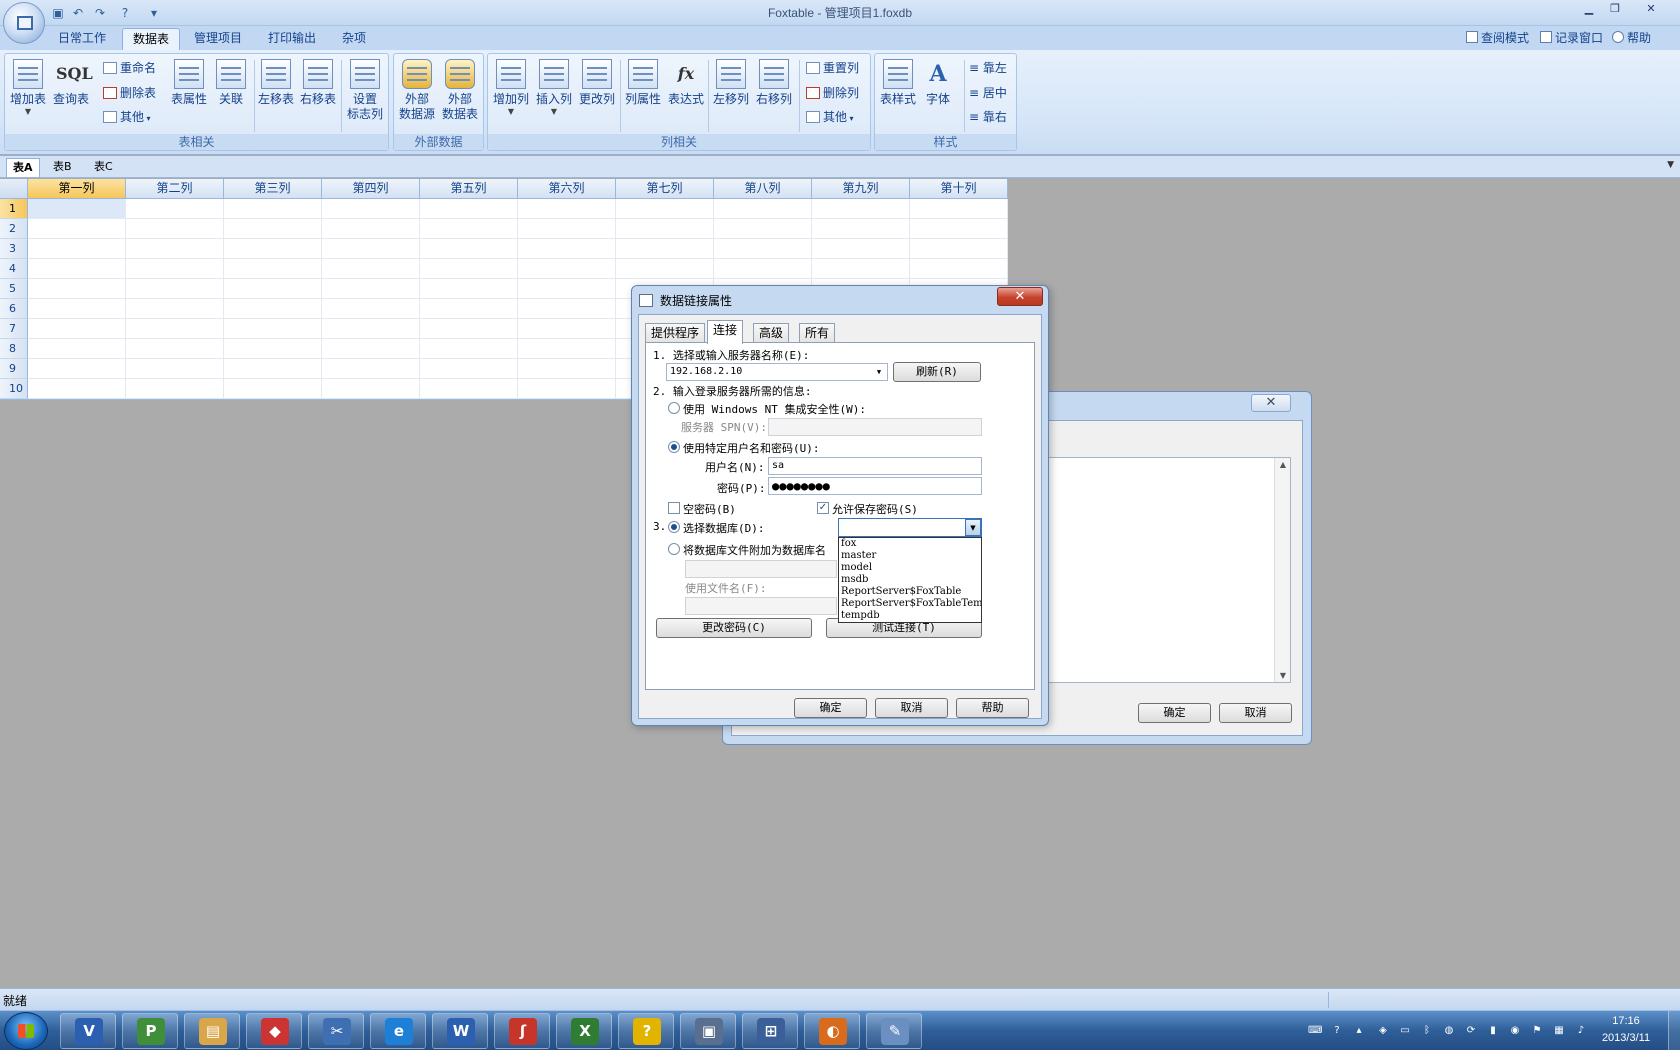 The width and height of the screenshot is (1680, 1050). What do you see at coordinates (26, 1031) in the screenshot?
I see `start-button` at bounding box center [26, 1031].